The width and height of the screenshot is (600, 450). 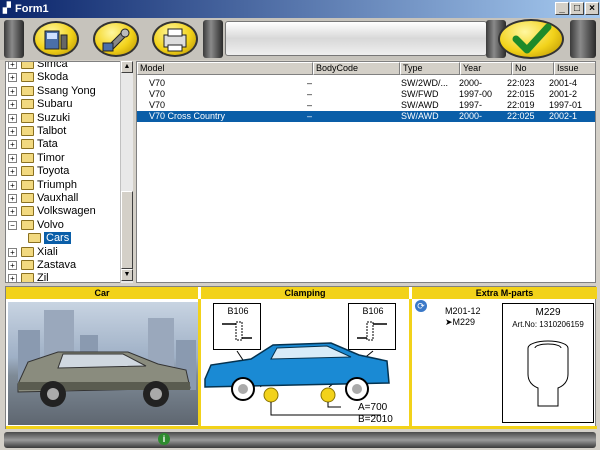 I want to click on part-article-number: Art.No: 1310206159, so click(x=548, y=324).